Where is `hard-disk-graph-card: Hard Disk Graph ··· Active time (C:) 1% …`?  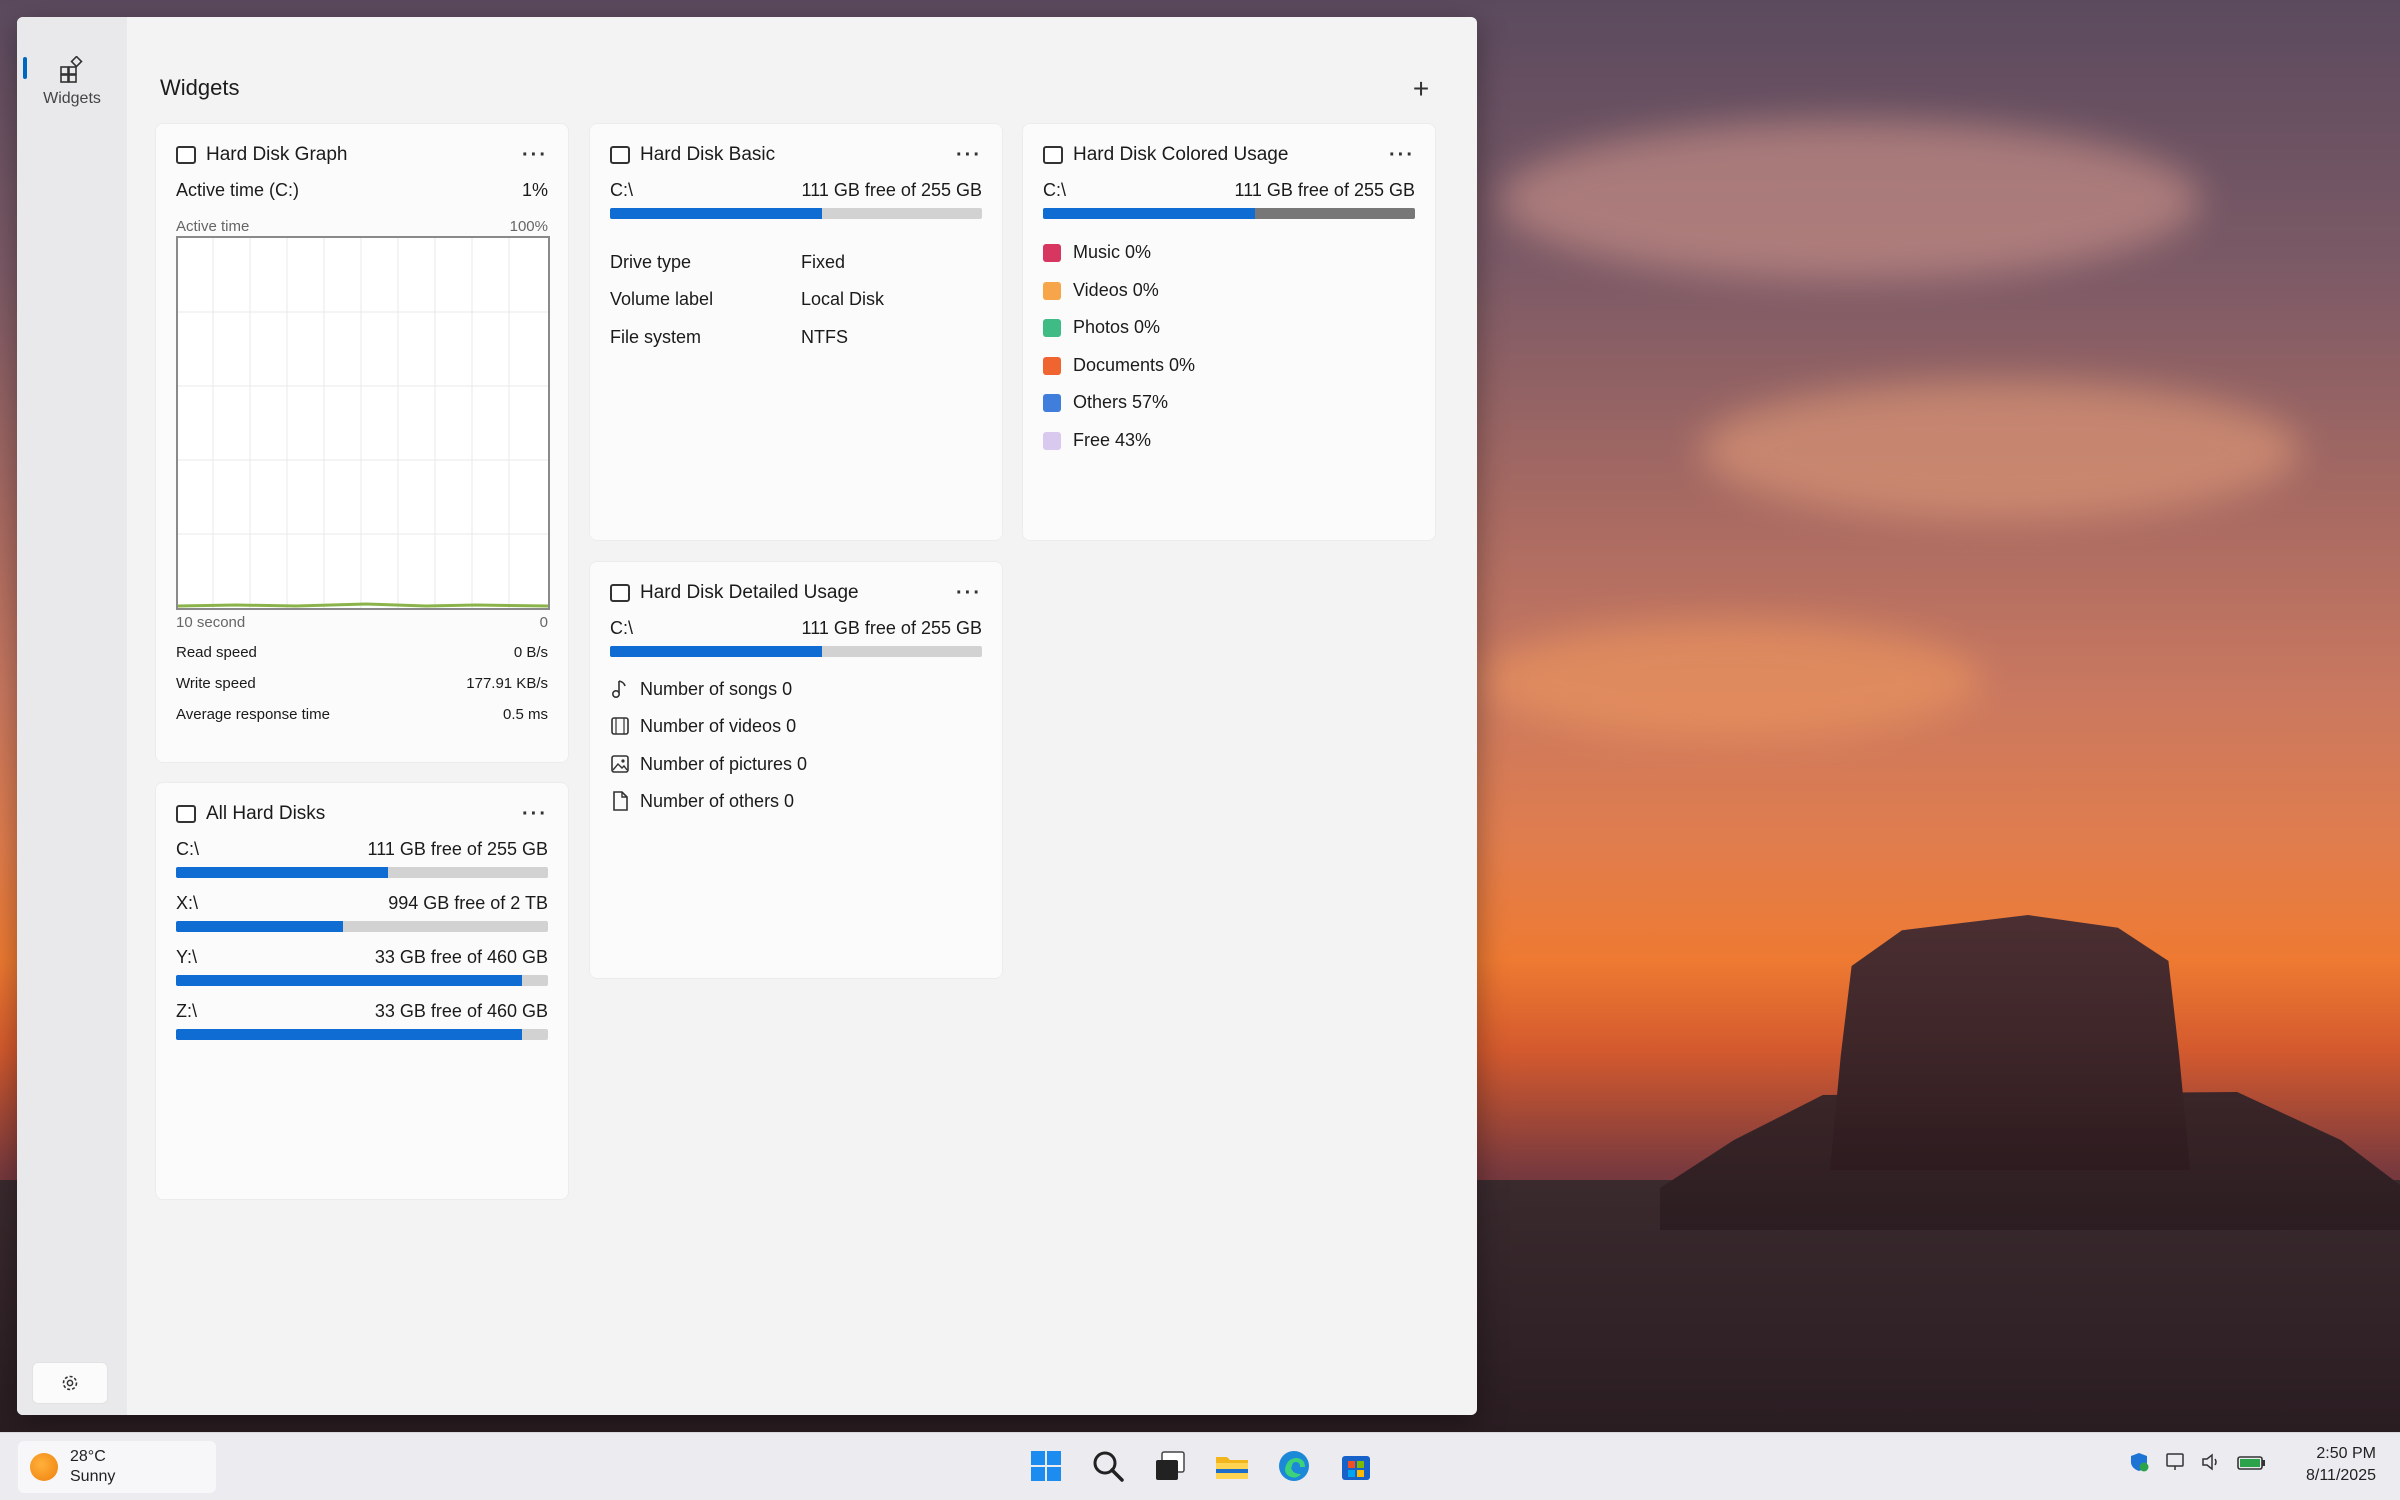
hard-disk-graph-card: Hard Disk Graph ··· Active time (C:) 1% … is located at coordinates (362, 443).